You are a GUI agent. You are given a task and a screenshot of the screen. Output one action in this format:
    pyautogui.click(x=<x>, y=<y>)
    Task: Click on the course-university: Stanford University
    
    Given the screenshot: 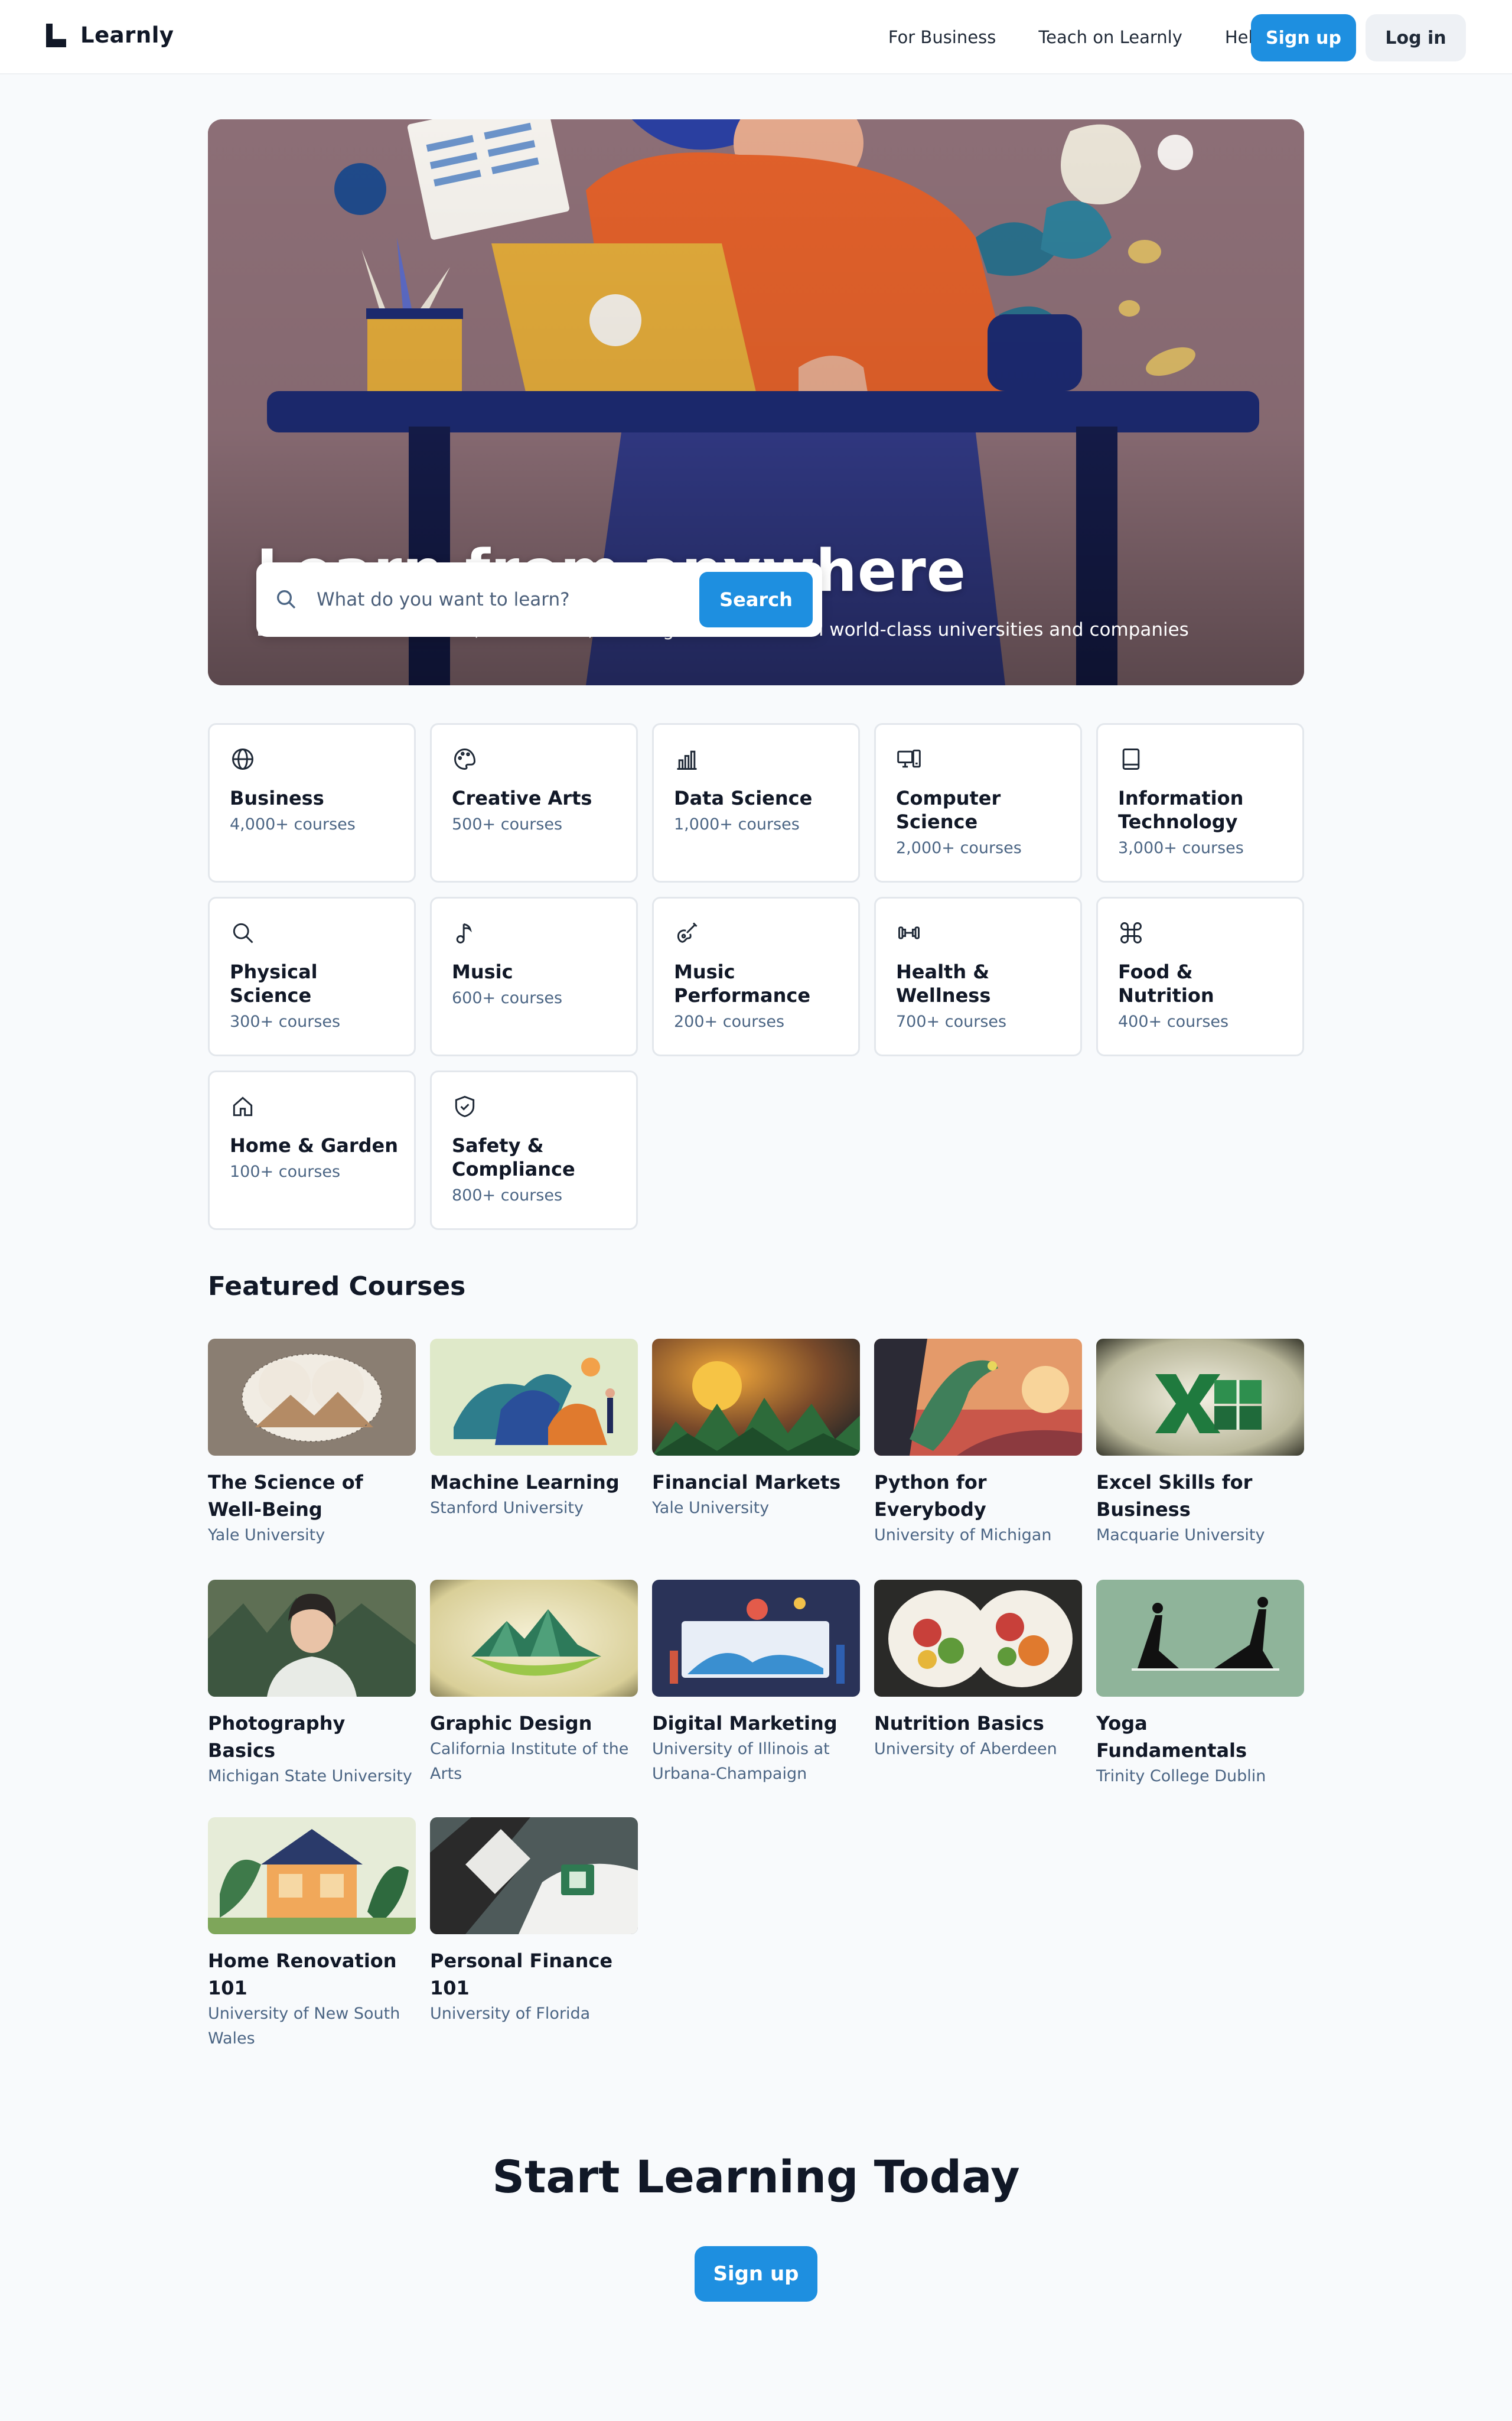 What is the action you would take?
    pyautogui.click(x=507, y=1508)
    